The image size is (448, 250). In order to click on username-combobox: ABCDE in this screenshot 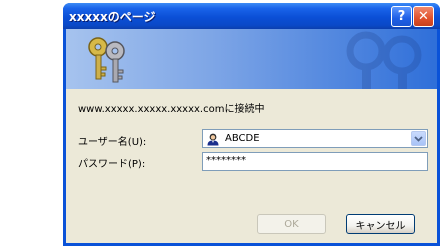, I will do `click(315, 138)`.